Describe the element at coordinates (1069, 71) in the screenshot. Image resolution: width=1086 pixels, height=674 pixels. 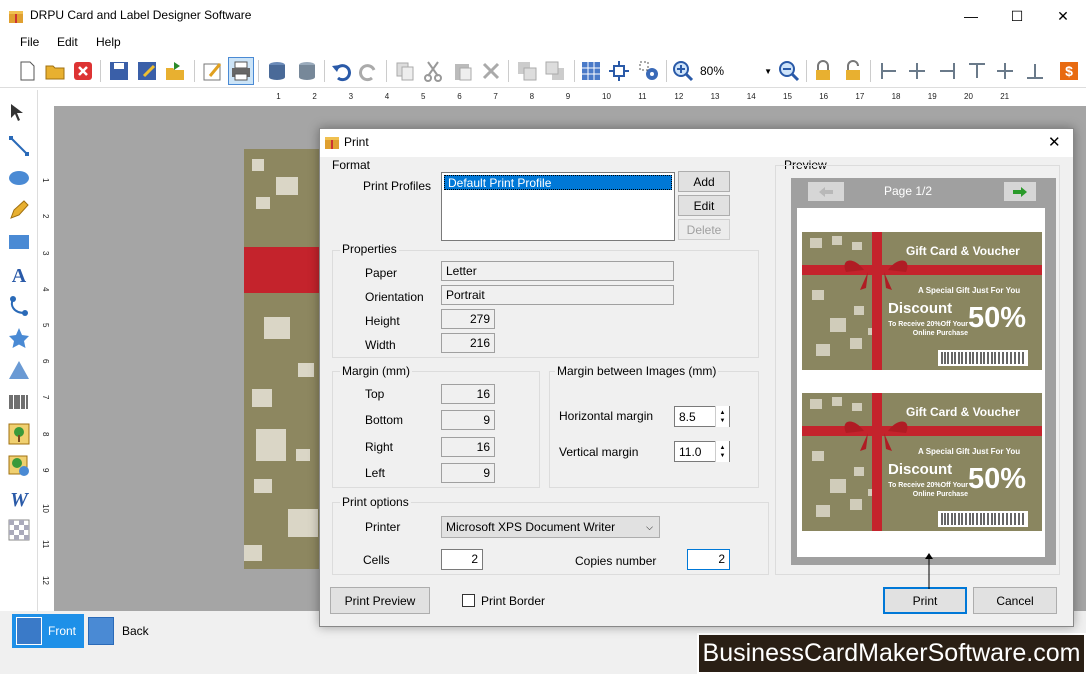
I see `price-button: $` at that location.